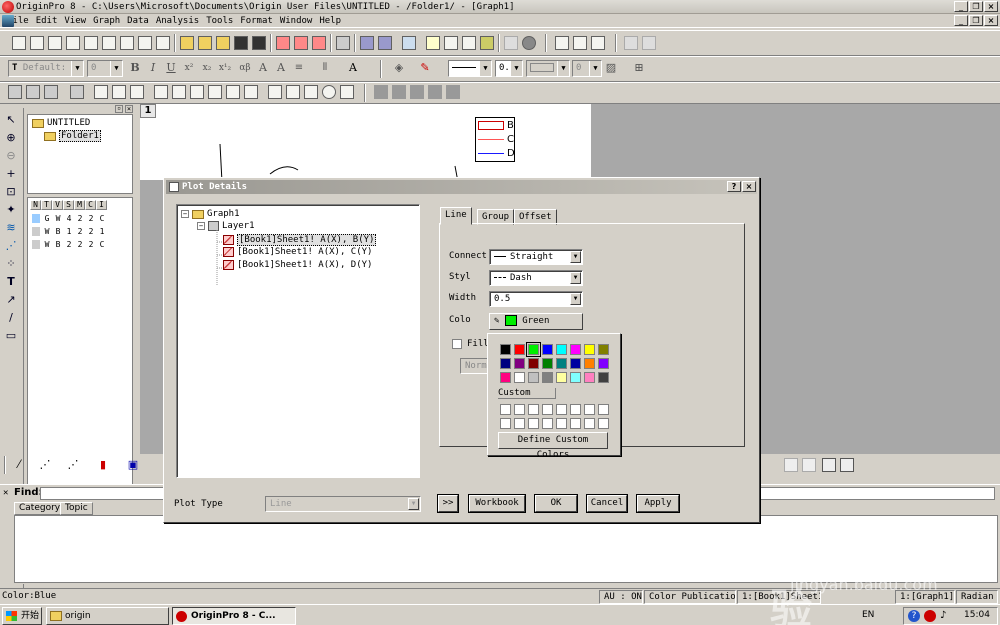 This screenshot has width=1000, height=625. What do you see at coordinates (511, 43) in the screenshot?
I see `add-column-icon` at bounding box center [511, 43].